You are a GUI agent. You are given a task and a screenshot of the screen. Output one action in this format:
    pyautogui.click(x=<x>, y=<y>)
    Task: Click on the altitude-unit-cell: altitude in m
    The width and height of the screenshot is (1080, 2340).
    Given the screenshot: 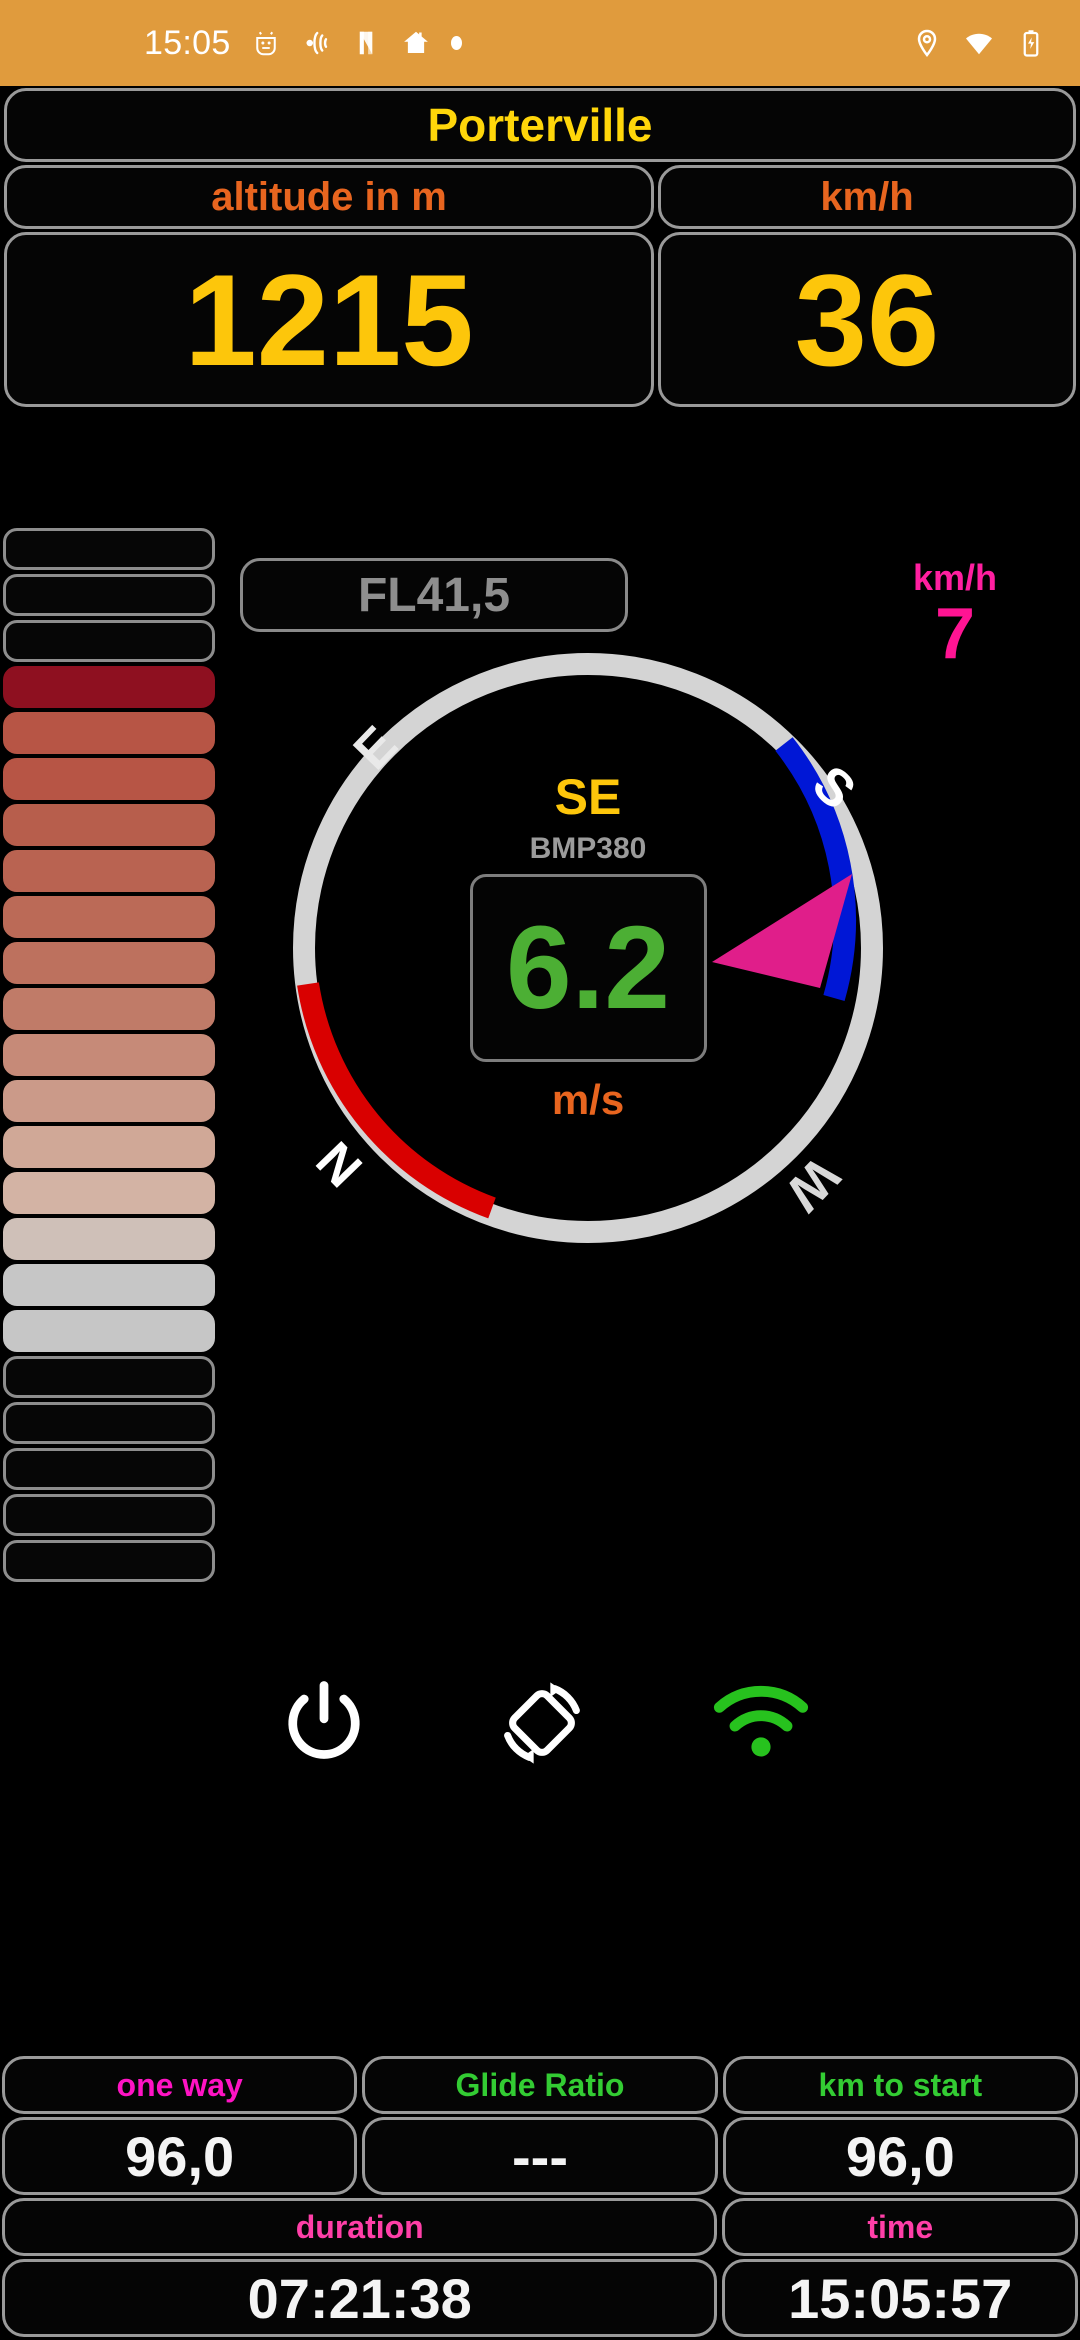 What is the action you would take?
    pyautogui.click(x=329, y=197)
    